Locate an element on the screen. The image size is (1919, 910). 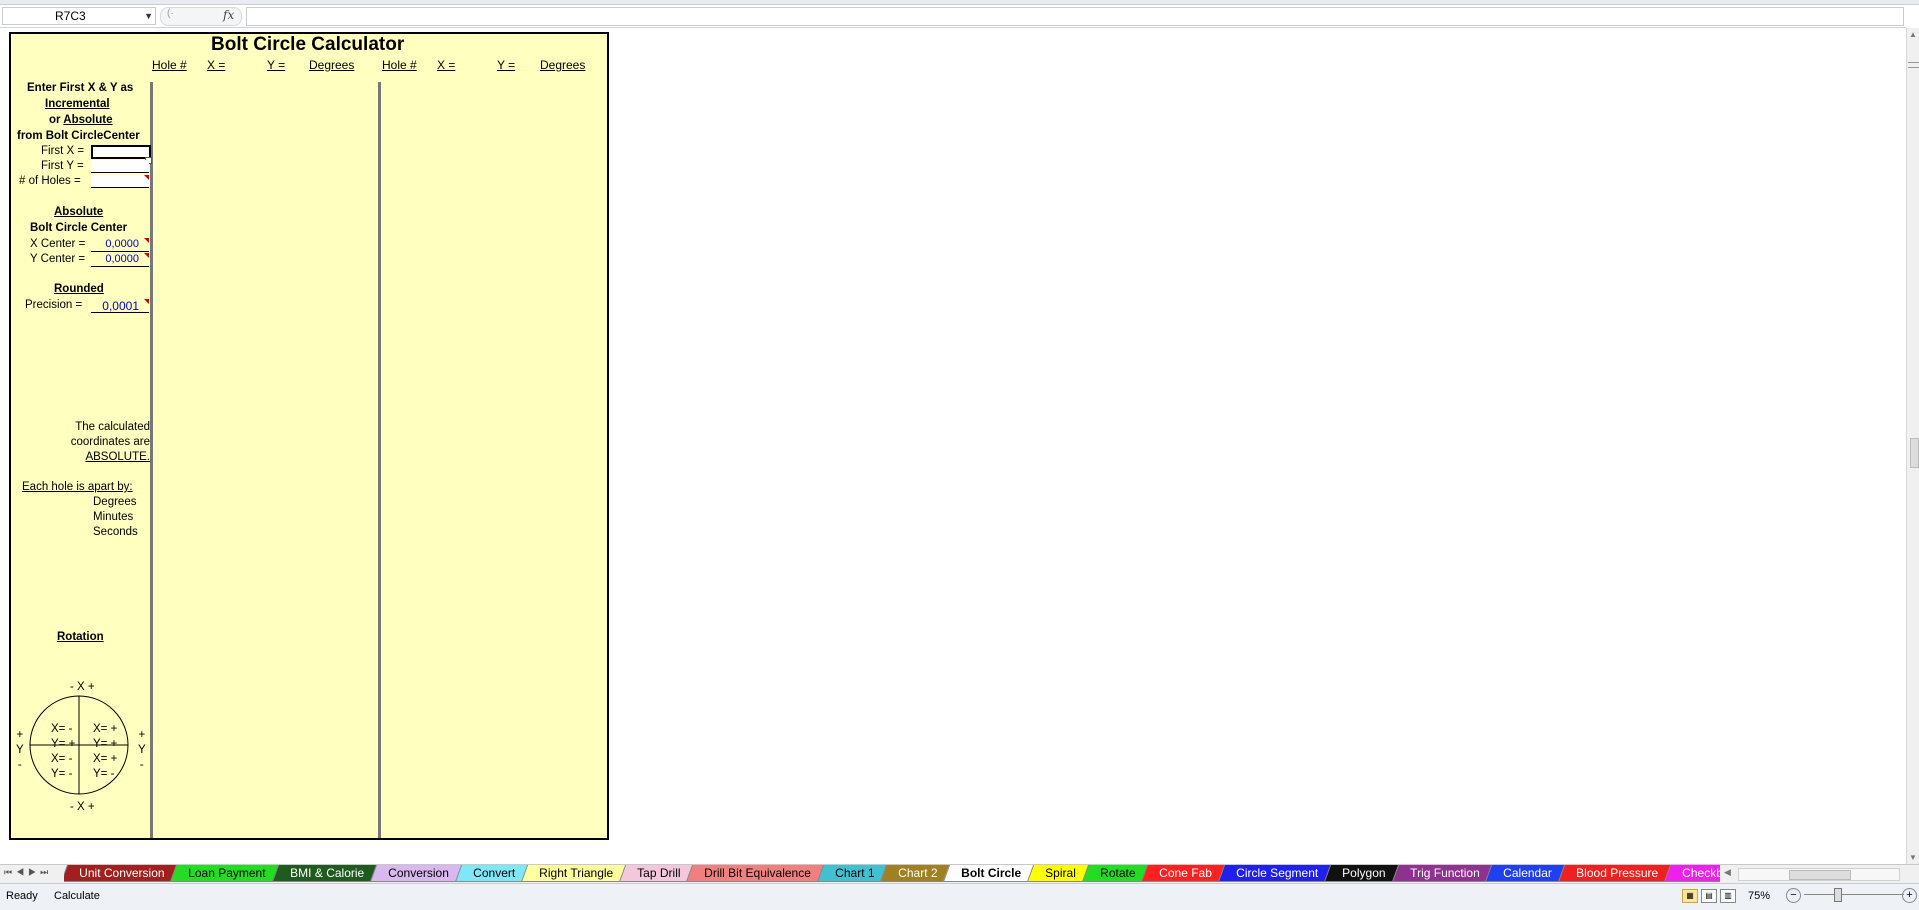
sheet-tab: Conversion is located at coordinates (418, 873).